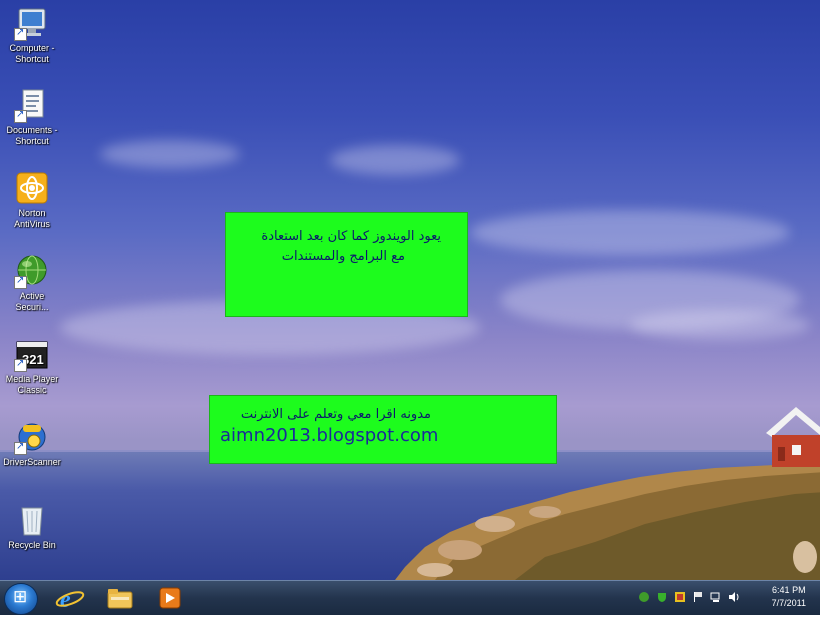 The image size is (820, 617). Describe the element at coordinates (32, 437) in the screenshot. I see `driverscanner-icon` at that location.